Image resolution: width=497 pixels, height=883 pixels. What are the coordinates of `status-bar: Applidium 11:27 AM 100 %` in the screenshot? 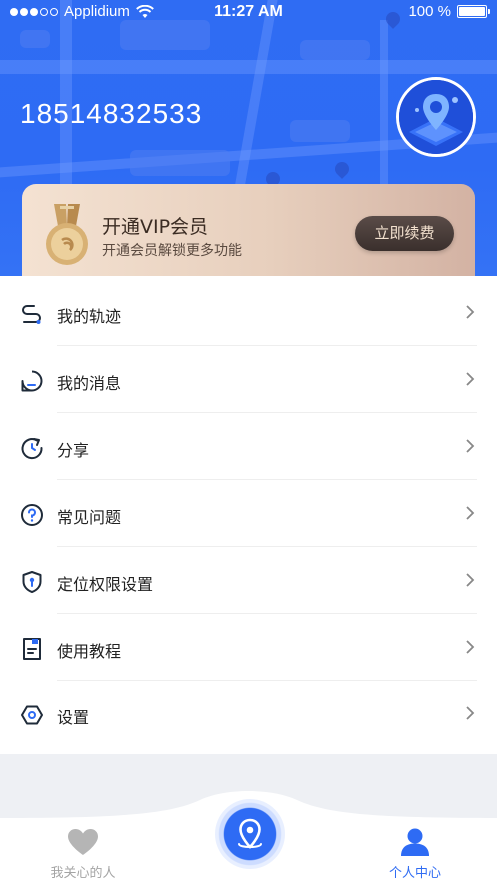 It's located at (248, 13).